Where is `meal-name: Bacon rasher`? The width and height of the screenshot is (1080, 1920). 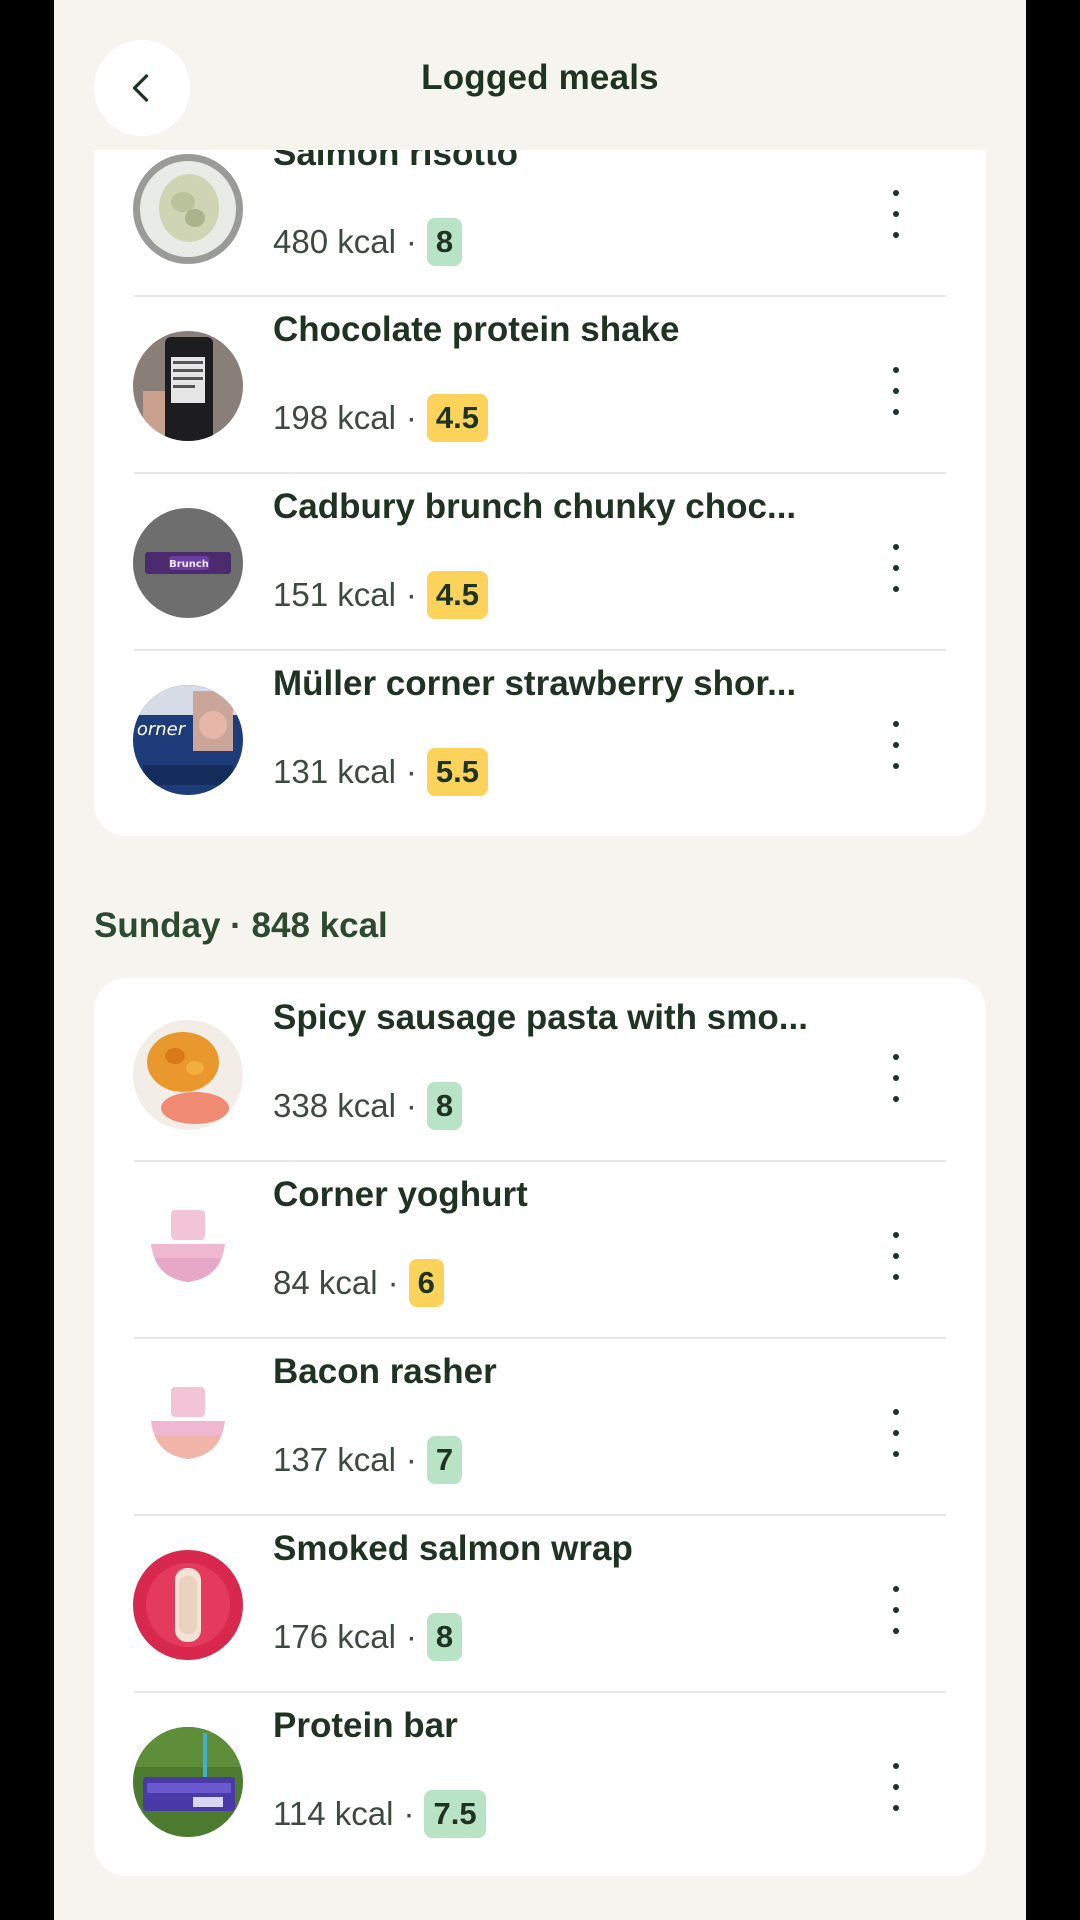 meal-name: Bacon rasher is located at coordinates (385, 1371).